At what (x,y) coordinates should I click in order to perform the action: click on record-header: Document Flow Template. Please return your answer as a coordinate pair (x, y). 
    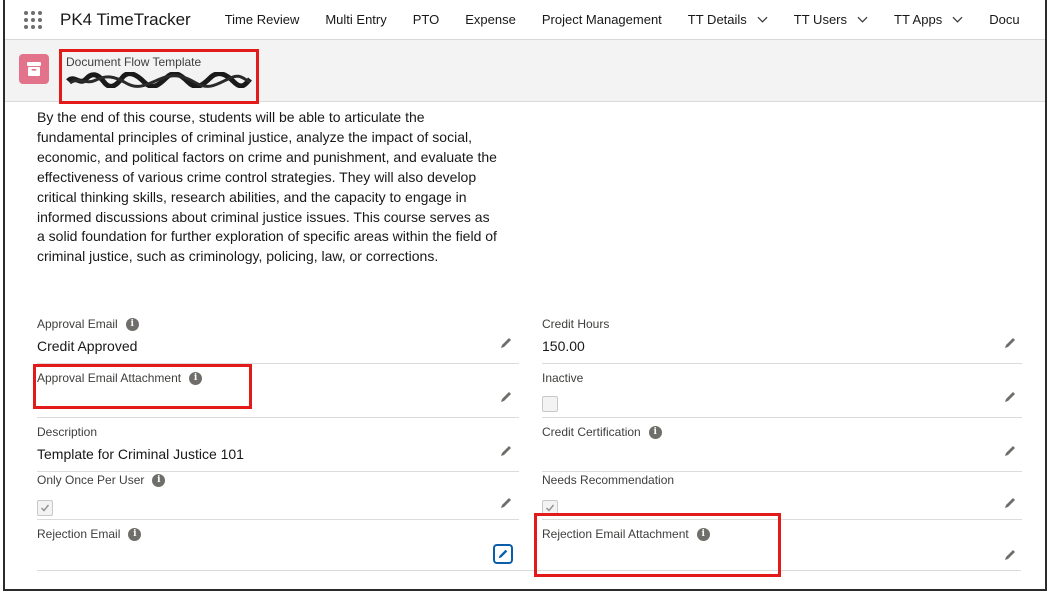
    Looking at the image, I should click on (525, 71).